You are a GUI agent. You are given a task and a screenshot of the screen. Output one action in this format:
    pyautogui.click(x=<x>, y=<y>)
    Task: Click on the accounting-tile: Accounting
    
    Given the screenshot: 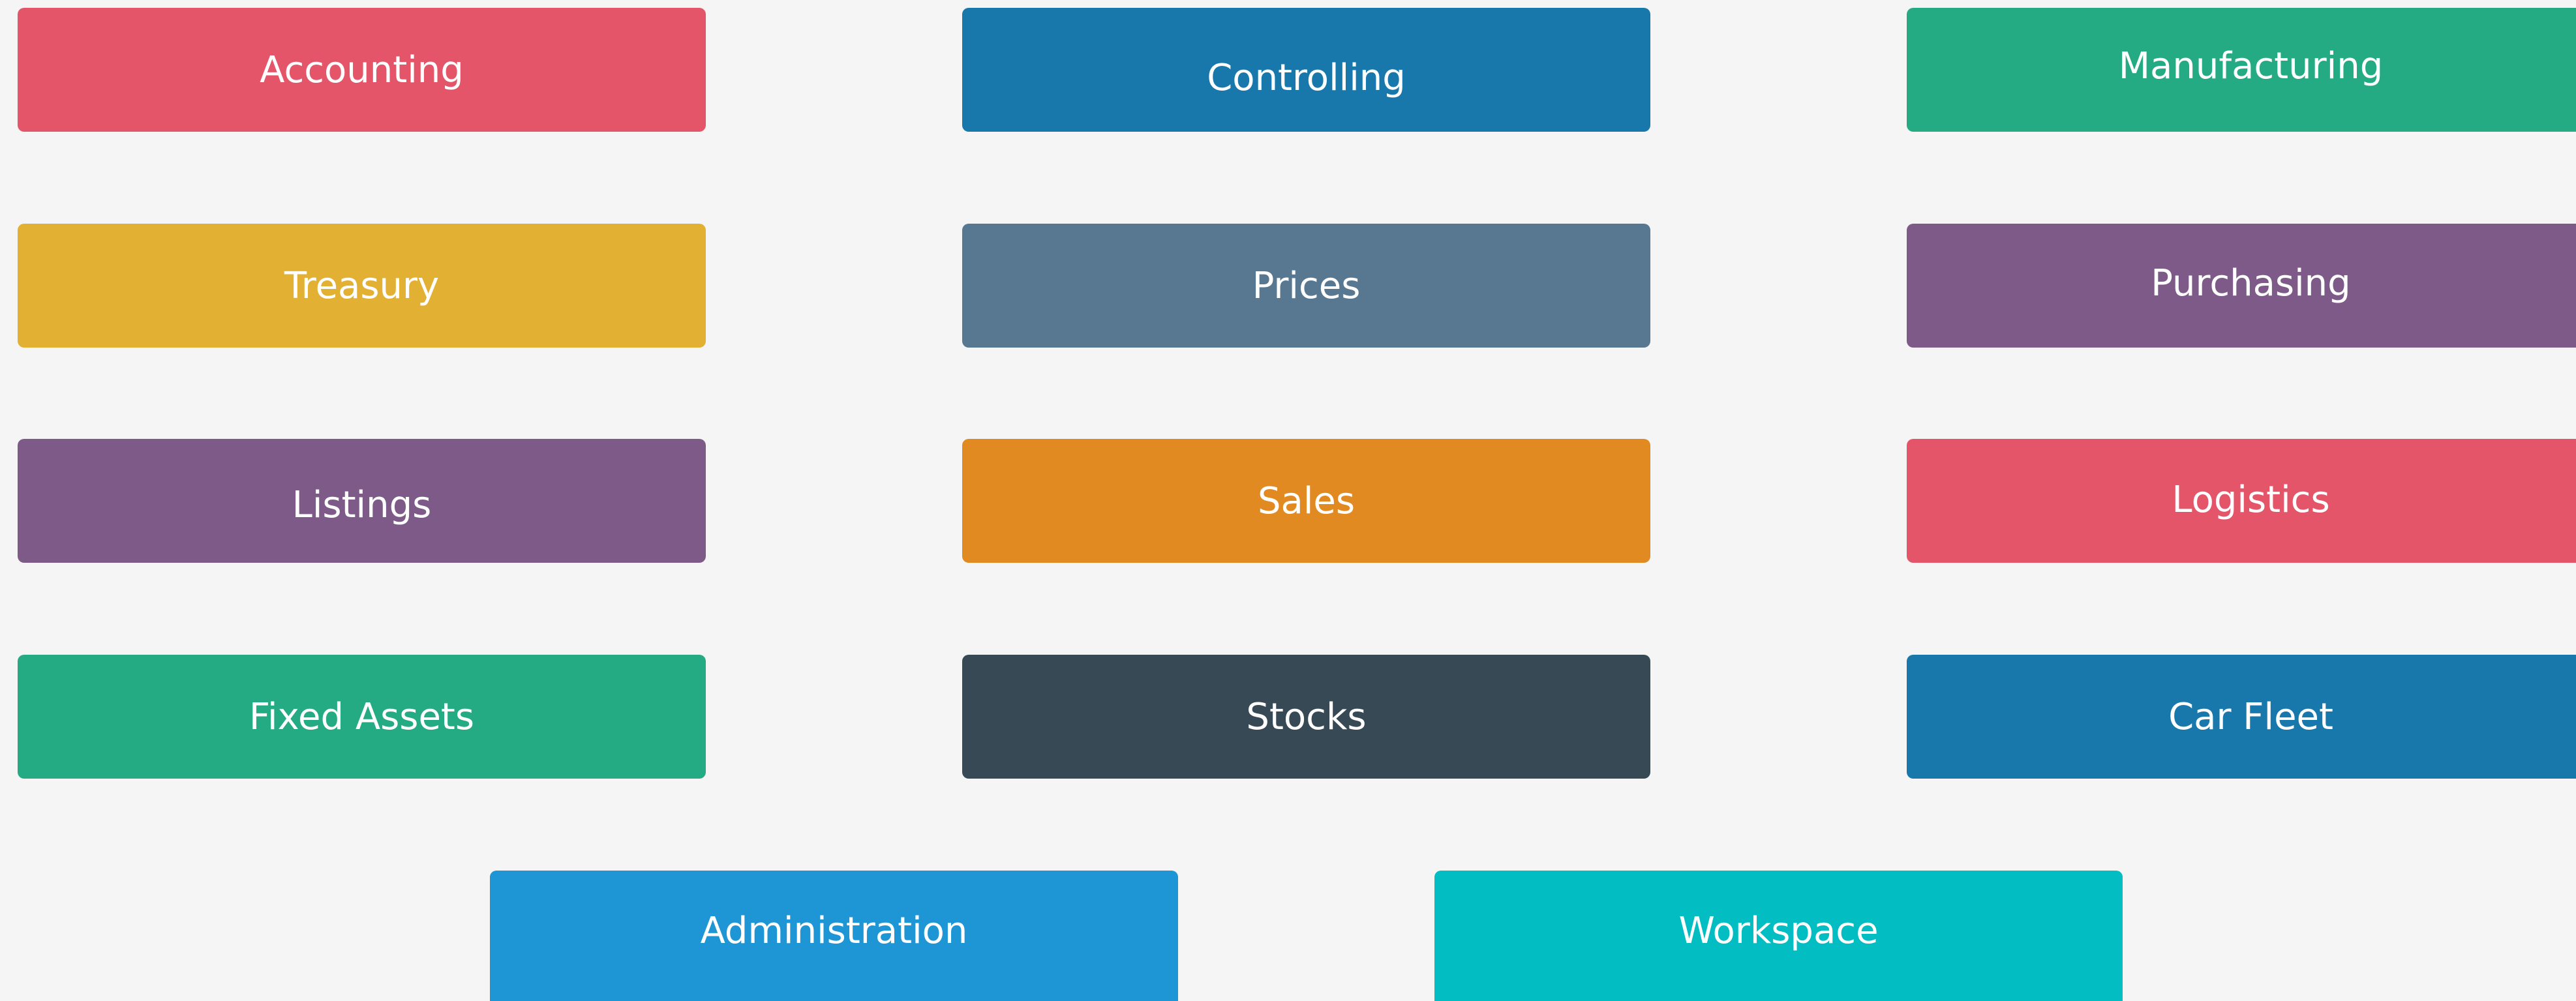 What is the action you would take?
    pyautogui.click(x=362, y=70)
    